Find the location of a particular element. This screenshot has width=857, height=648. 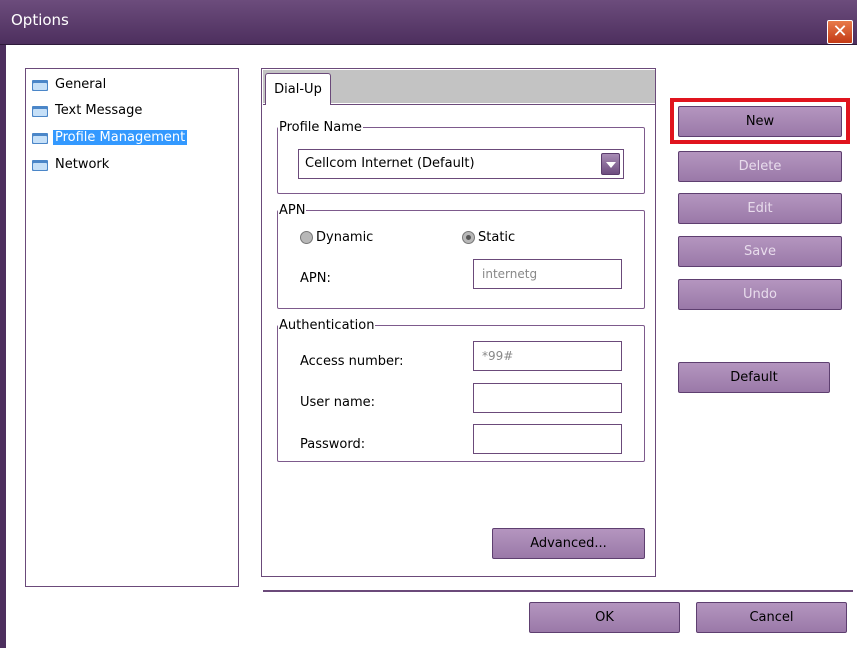

apn-group: APN is located at coordinates (461, 256).